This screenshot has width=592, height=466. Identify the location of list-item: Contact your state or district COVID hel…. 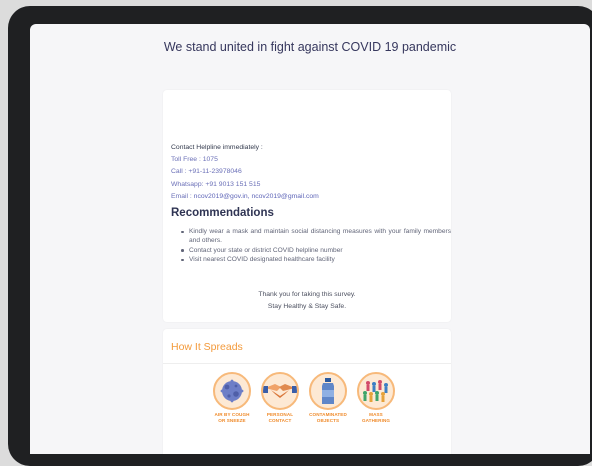
(316, 250).